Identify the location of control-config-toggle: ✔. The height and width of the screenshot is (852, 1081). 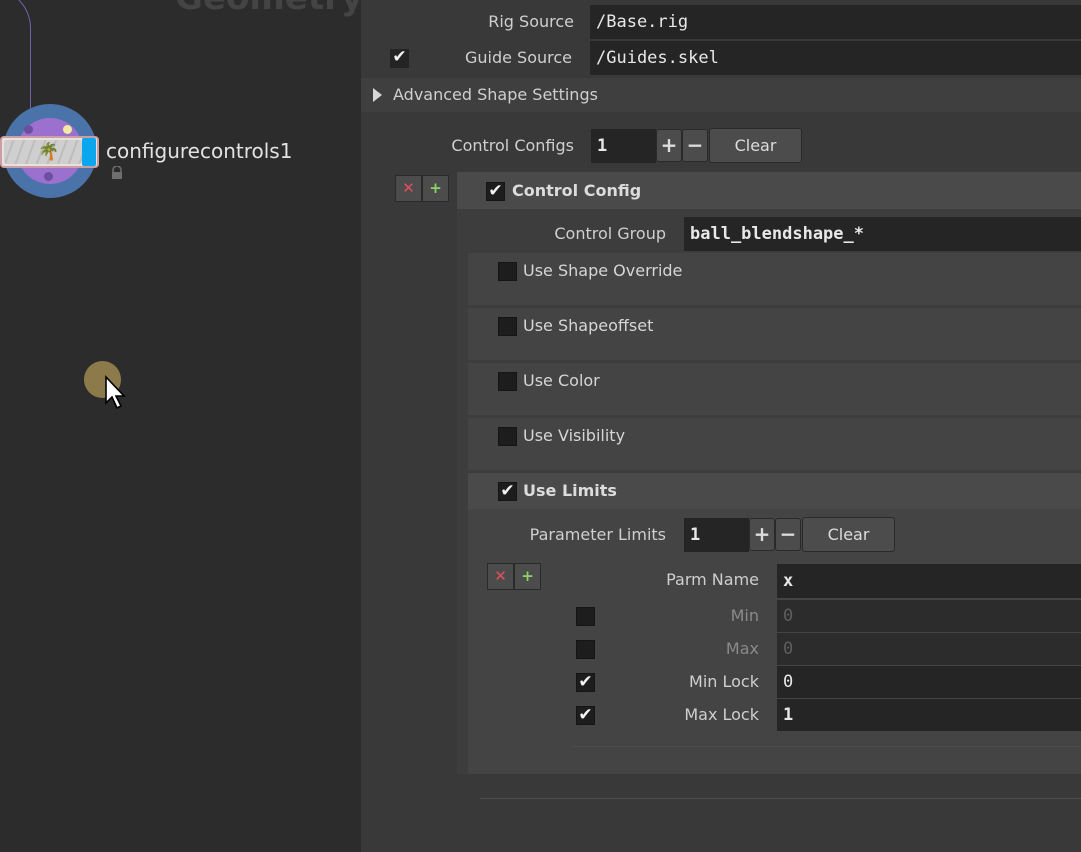
(495, 191).